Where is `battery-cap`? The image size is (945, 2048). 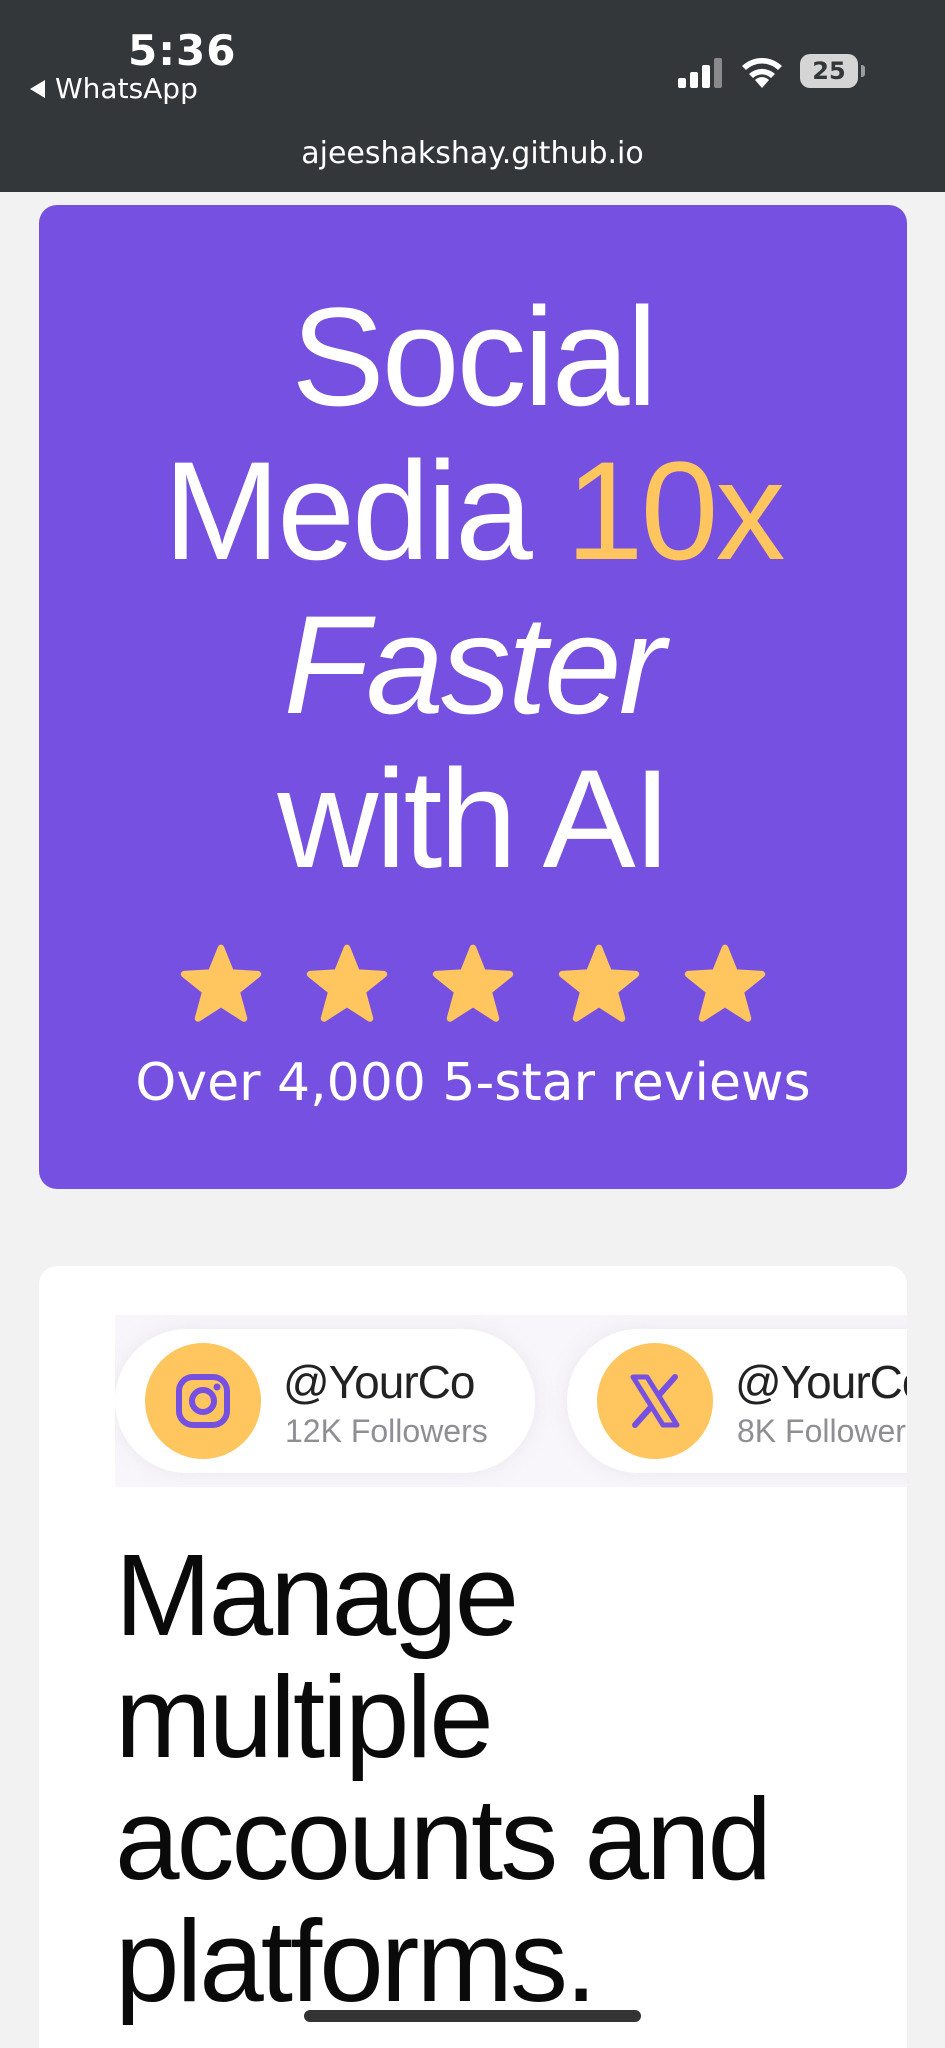
battery-cap is located at coordinates (863, 71).